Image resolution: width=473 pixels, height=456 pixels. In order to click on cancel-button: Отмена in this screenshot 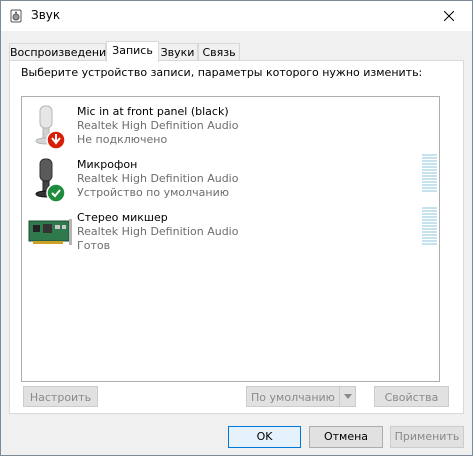, I will do `click(346, 437)`.